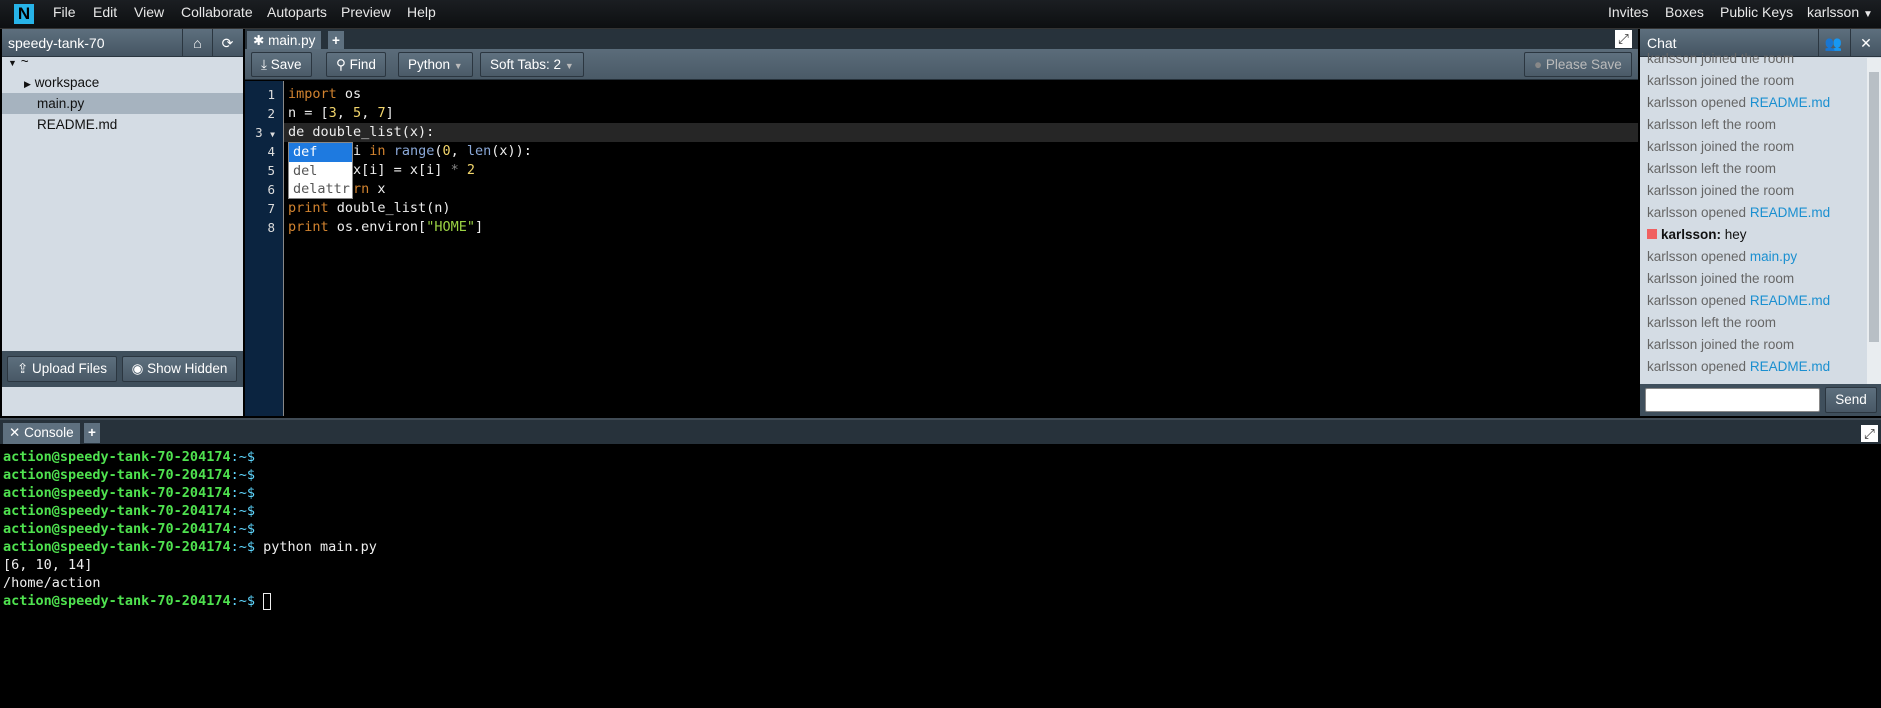  I want to click on autocomplete-item: del, so click(320, 171).